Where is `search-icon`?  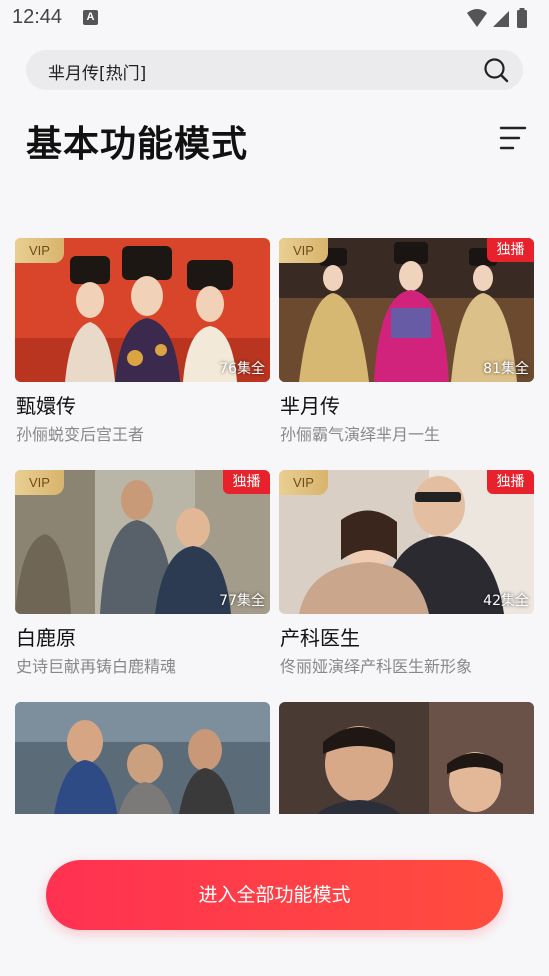
search-icon is located at coordinates (496, 70).